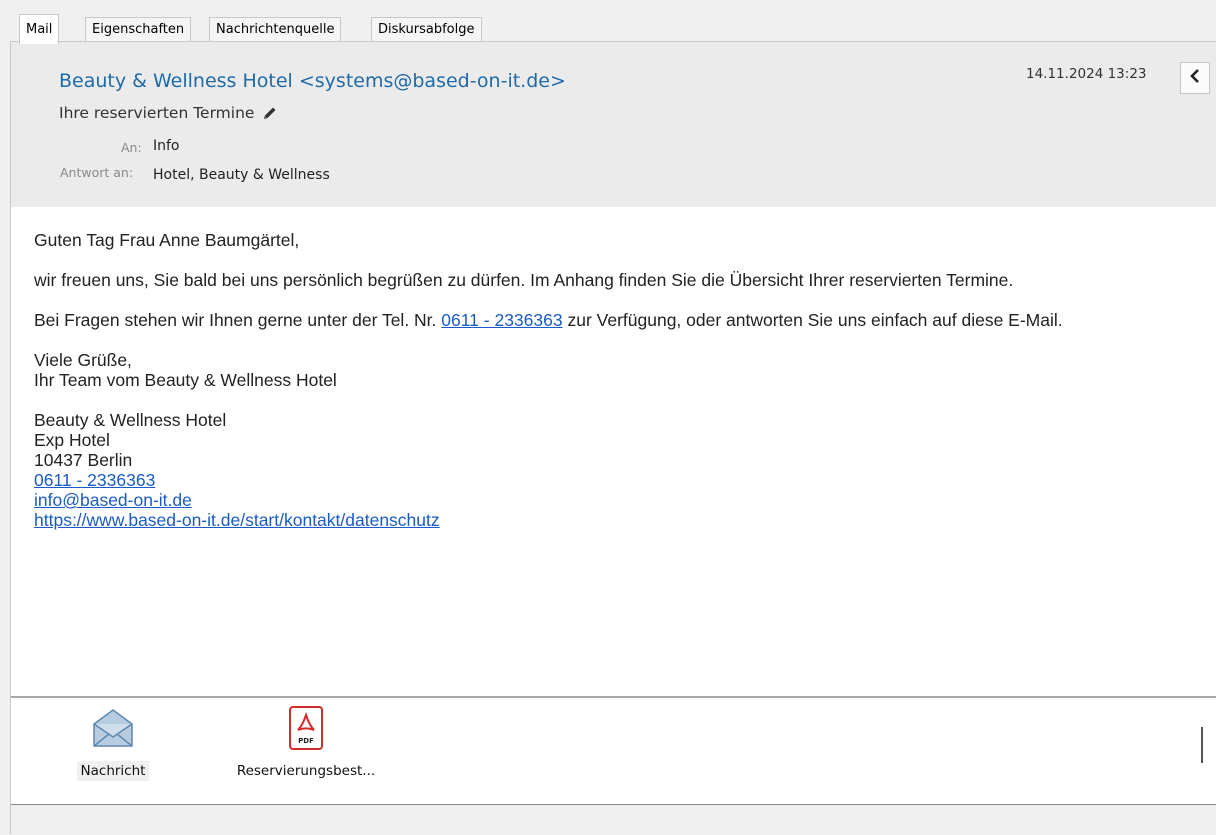 The image size is (1216, 835). Describe the element at coordinates (306, 728) in the screenshot. I see `pdf-icon: PDF` at that location.